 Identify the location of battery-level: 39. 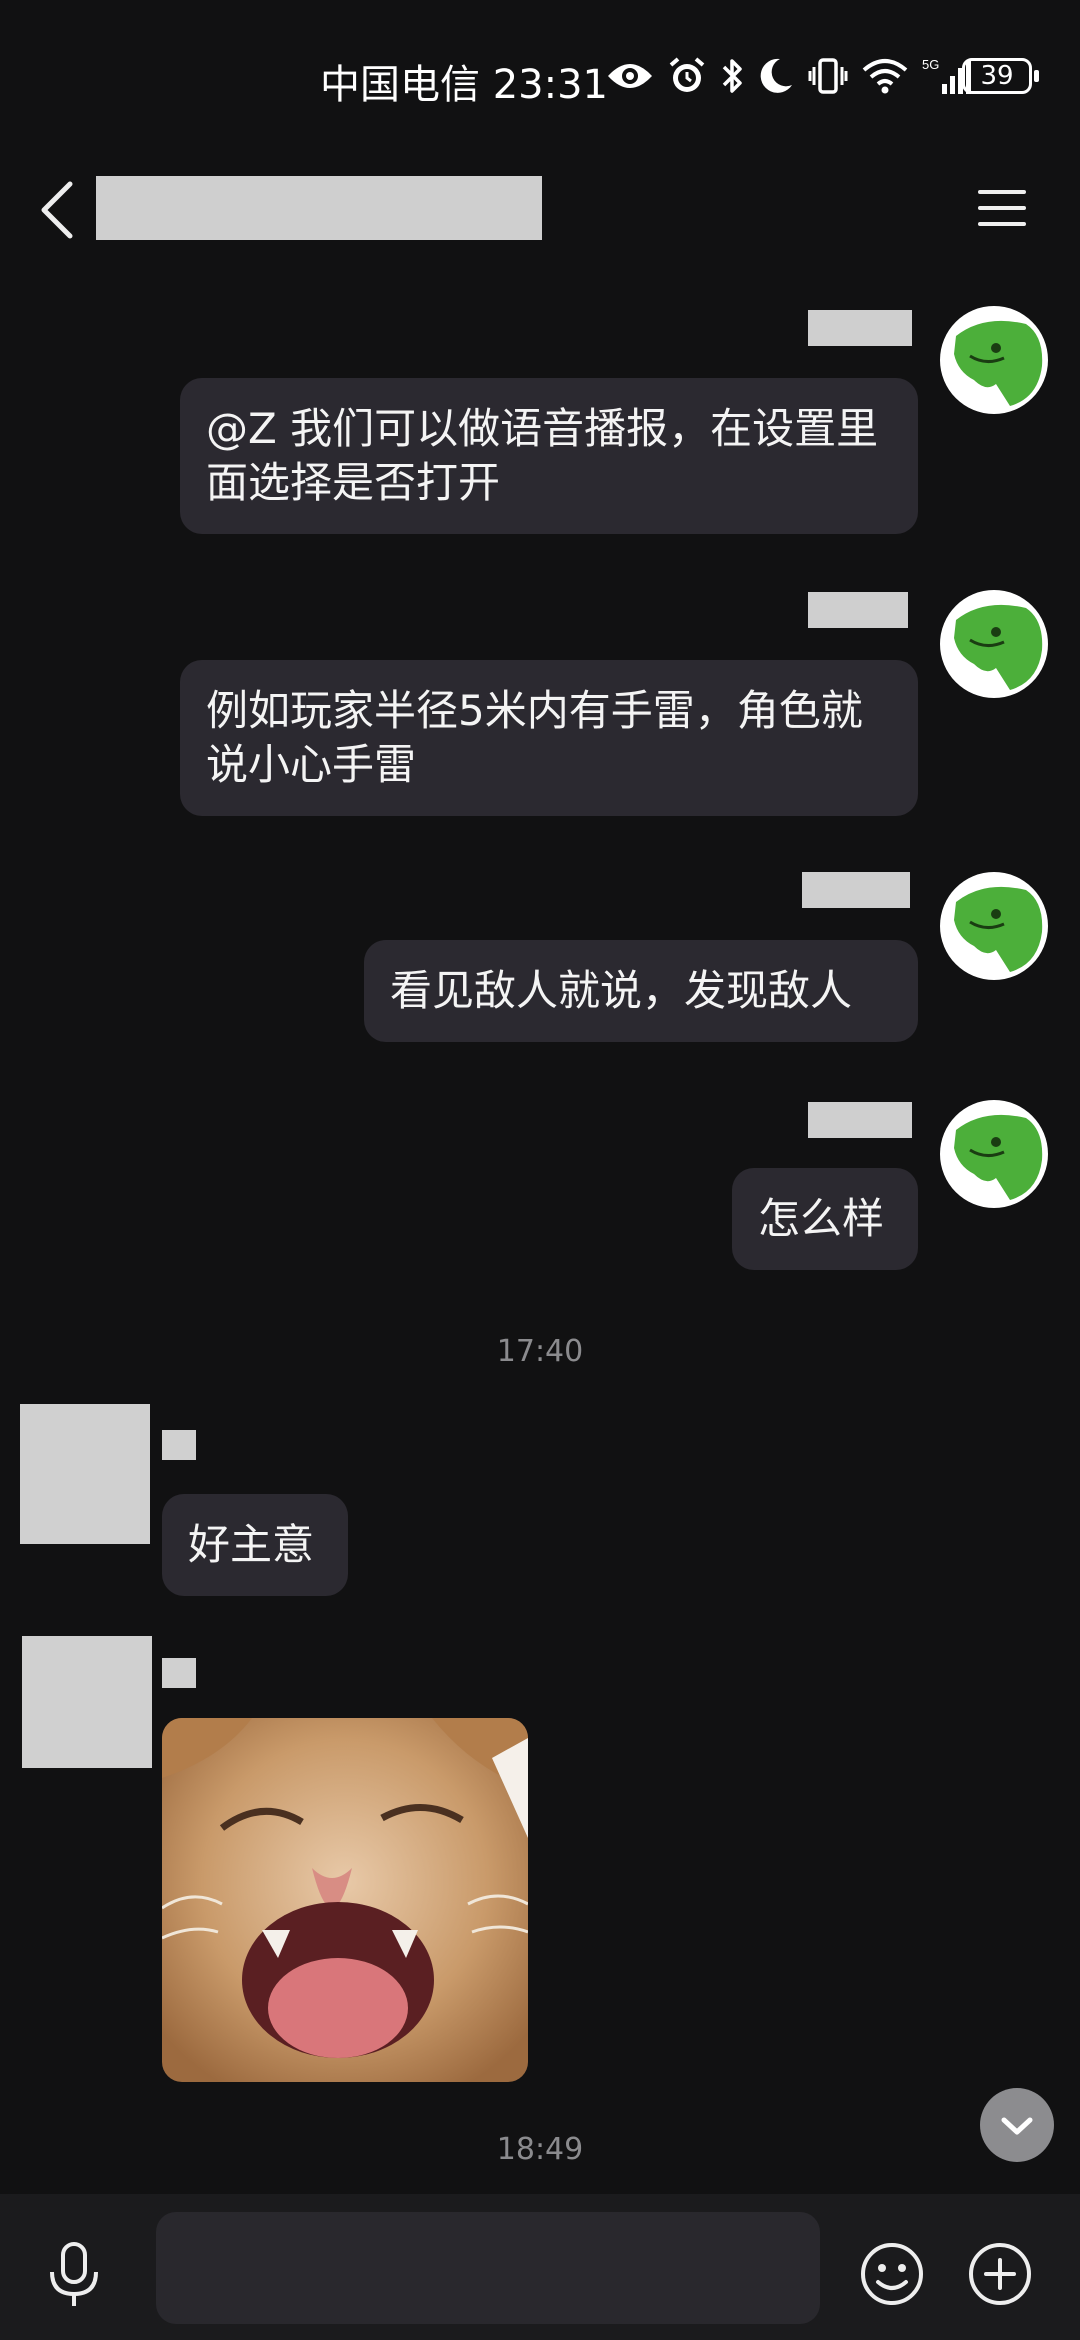
(997, 76).